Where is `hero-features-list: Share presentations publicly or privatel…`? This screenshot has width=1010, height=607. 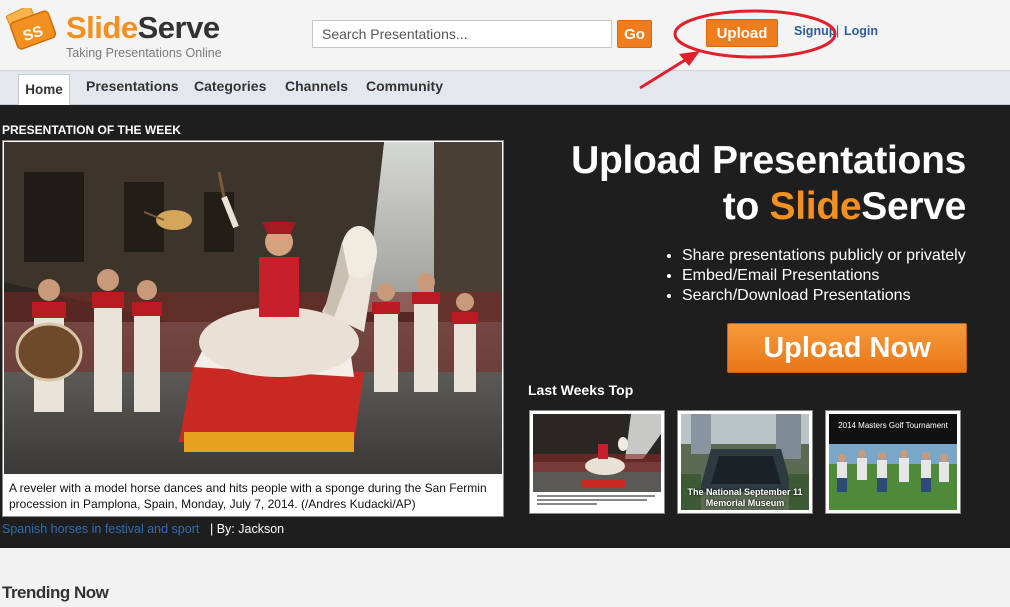
hero-features-list: Share presentations publicly or privatel… is located at coordinates (833, 276).